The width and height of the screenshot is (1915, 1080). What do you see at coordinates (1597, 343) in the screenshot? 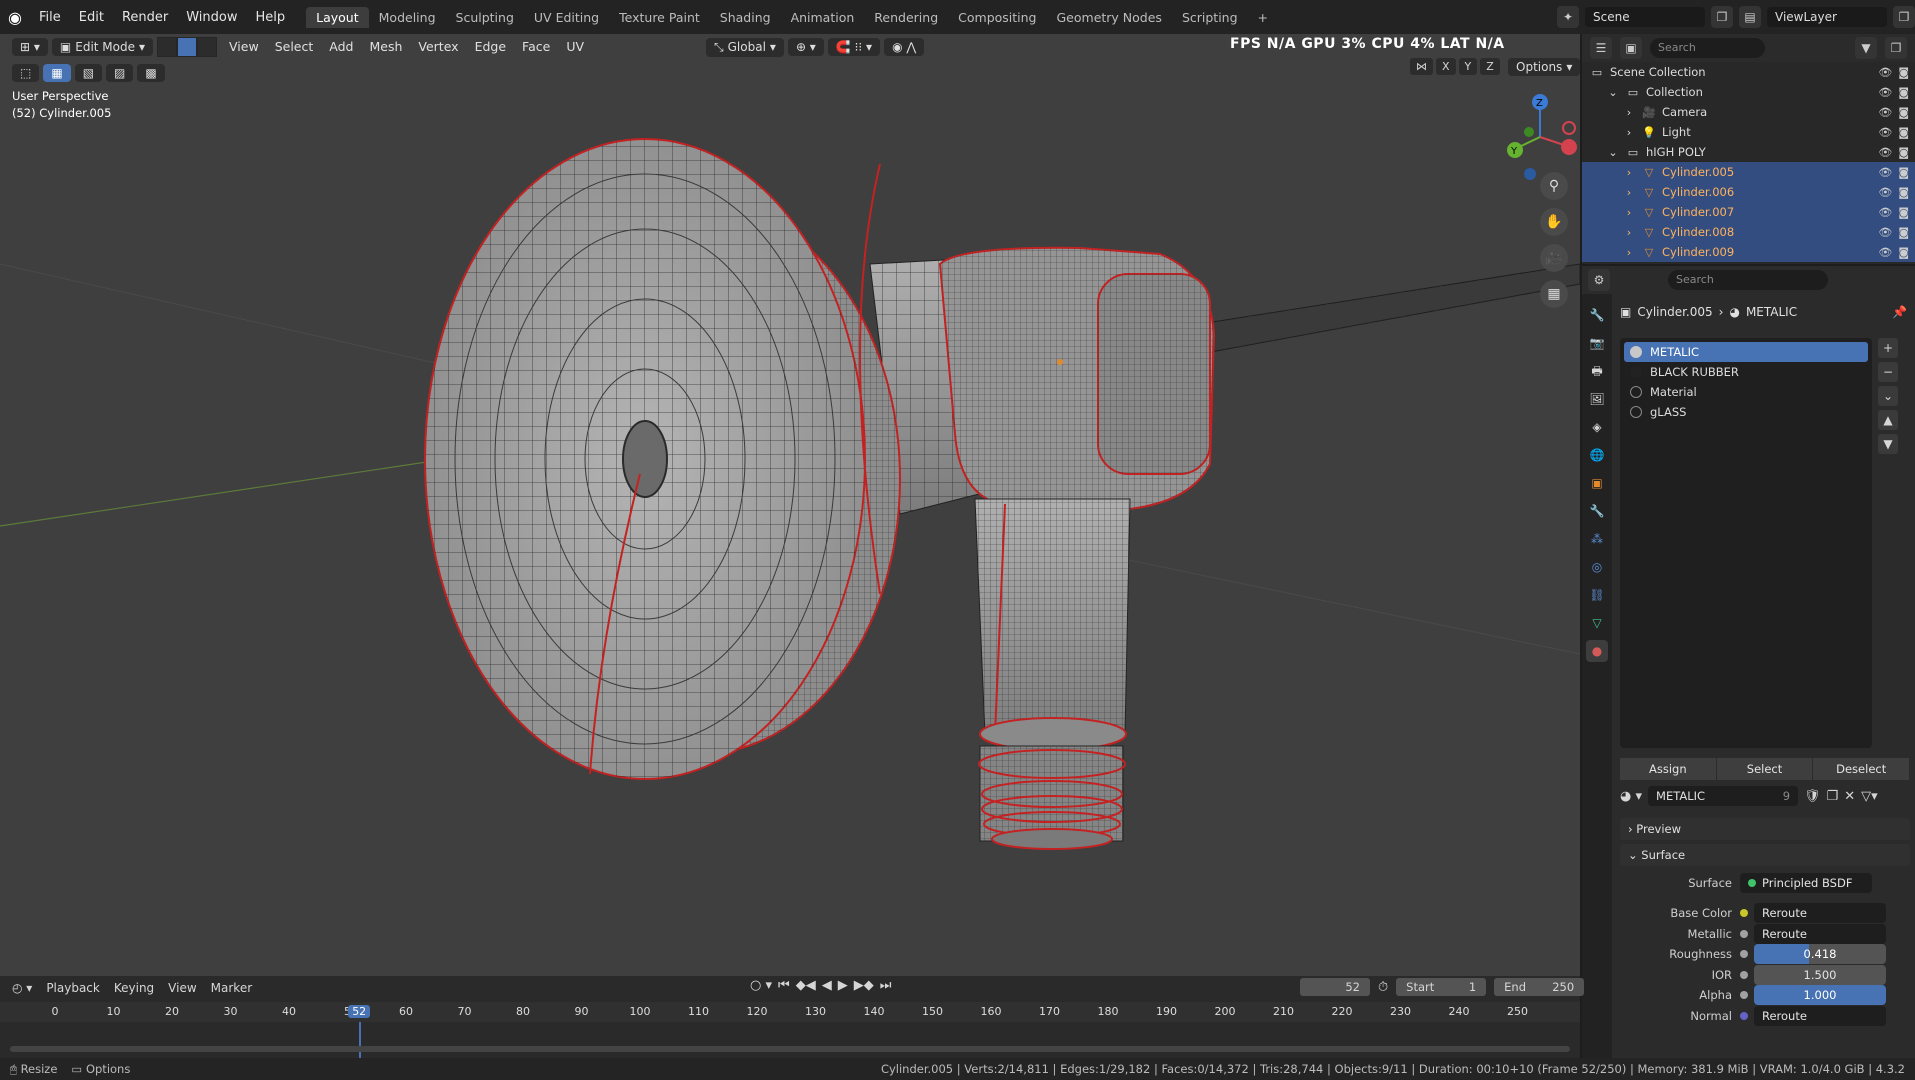
I see `render-tab-icon: 📷` at bounding box center [1597, 343].